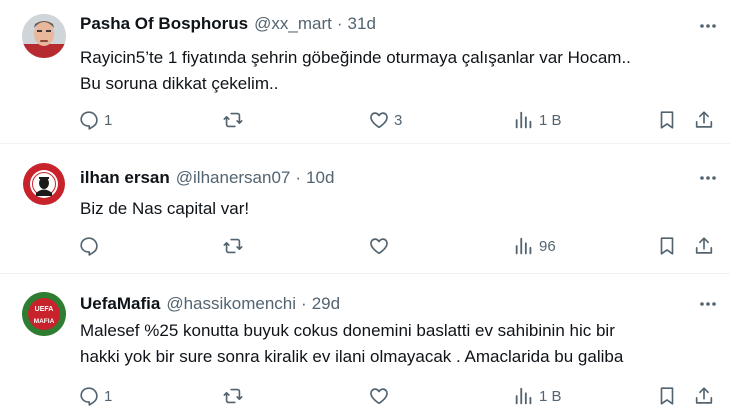  I want to click on timestamp: 10d, so click(320, 178).